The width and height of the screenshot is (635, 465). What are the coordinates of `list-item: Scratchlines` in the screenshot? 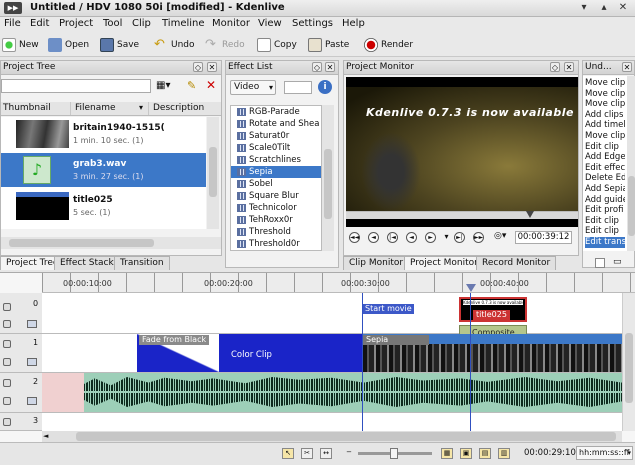 It's located at (289, 160).